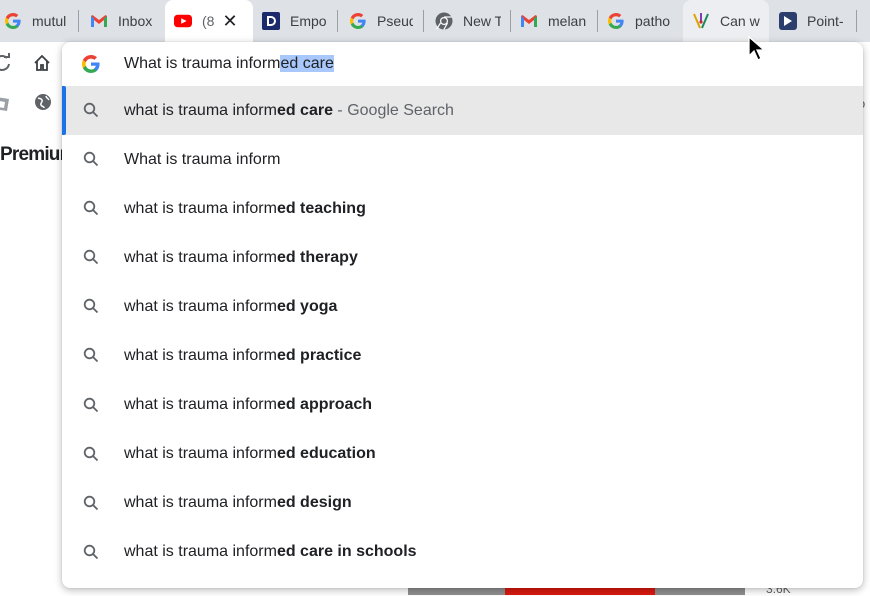 This screenshot has width=870, height=596. What do you see at coordinates (462, 159) in the screenshot?
I see `suggestion-item: What is trauma inform` at bounding box center [462, 159].